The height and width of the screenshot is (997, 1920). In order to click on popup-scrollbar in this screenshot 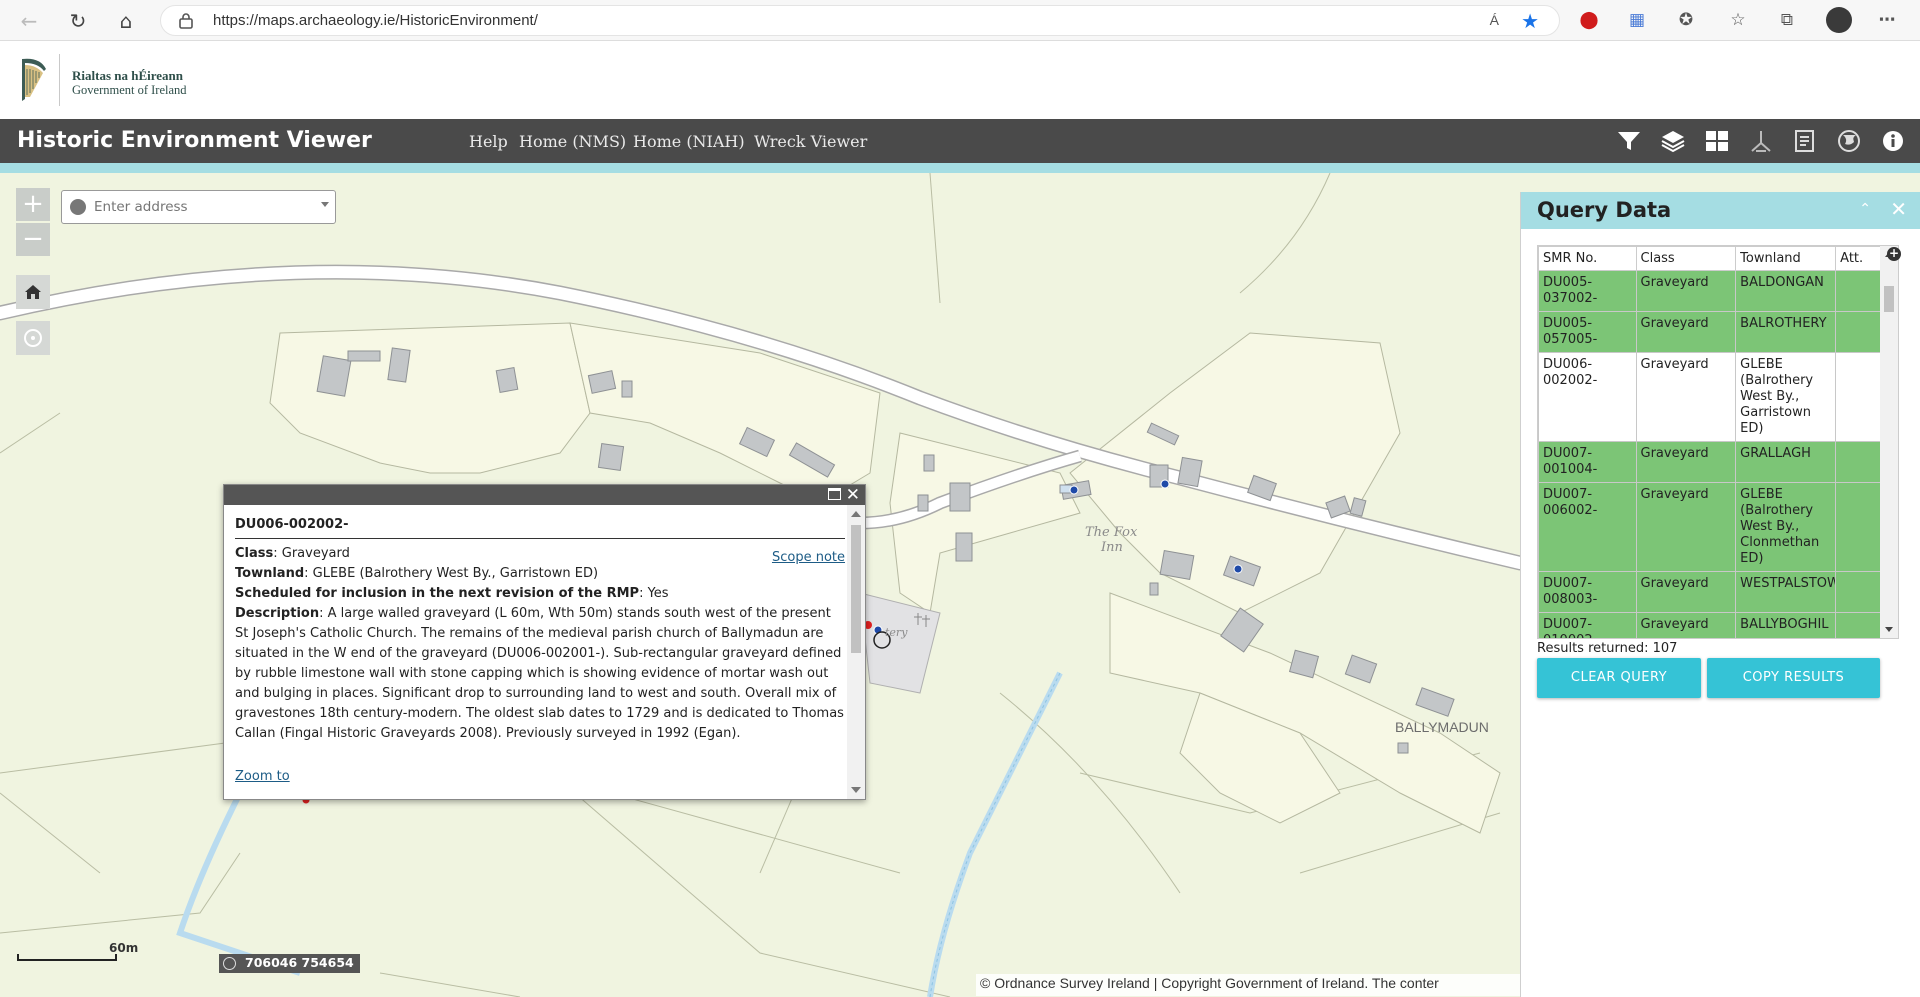, I will do `click(856, 652)`.